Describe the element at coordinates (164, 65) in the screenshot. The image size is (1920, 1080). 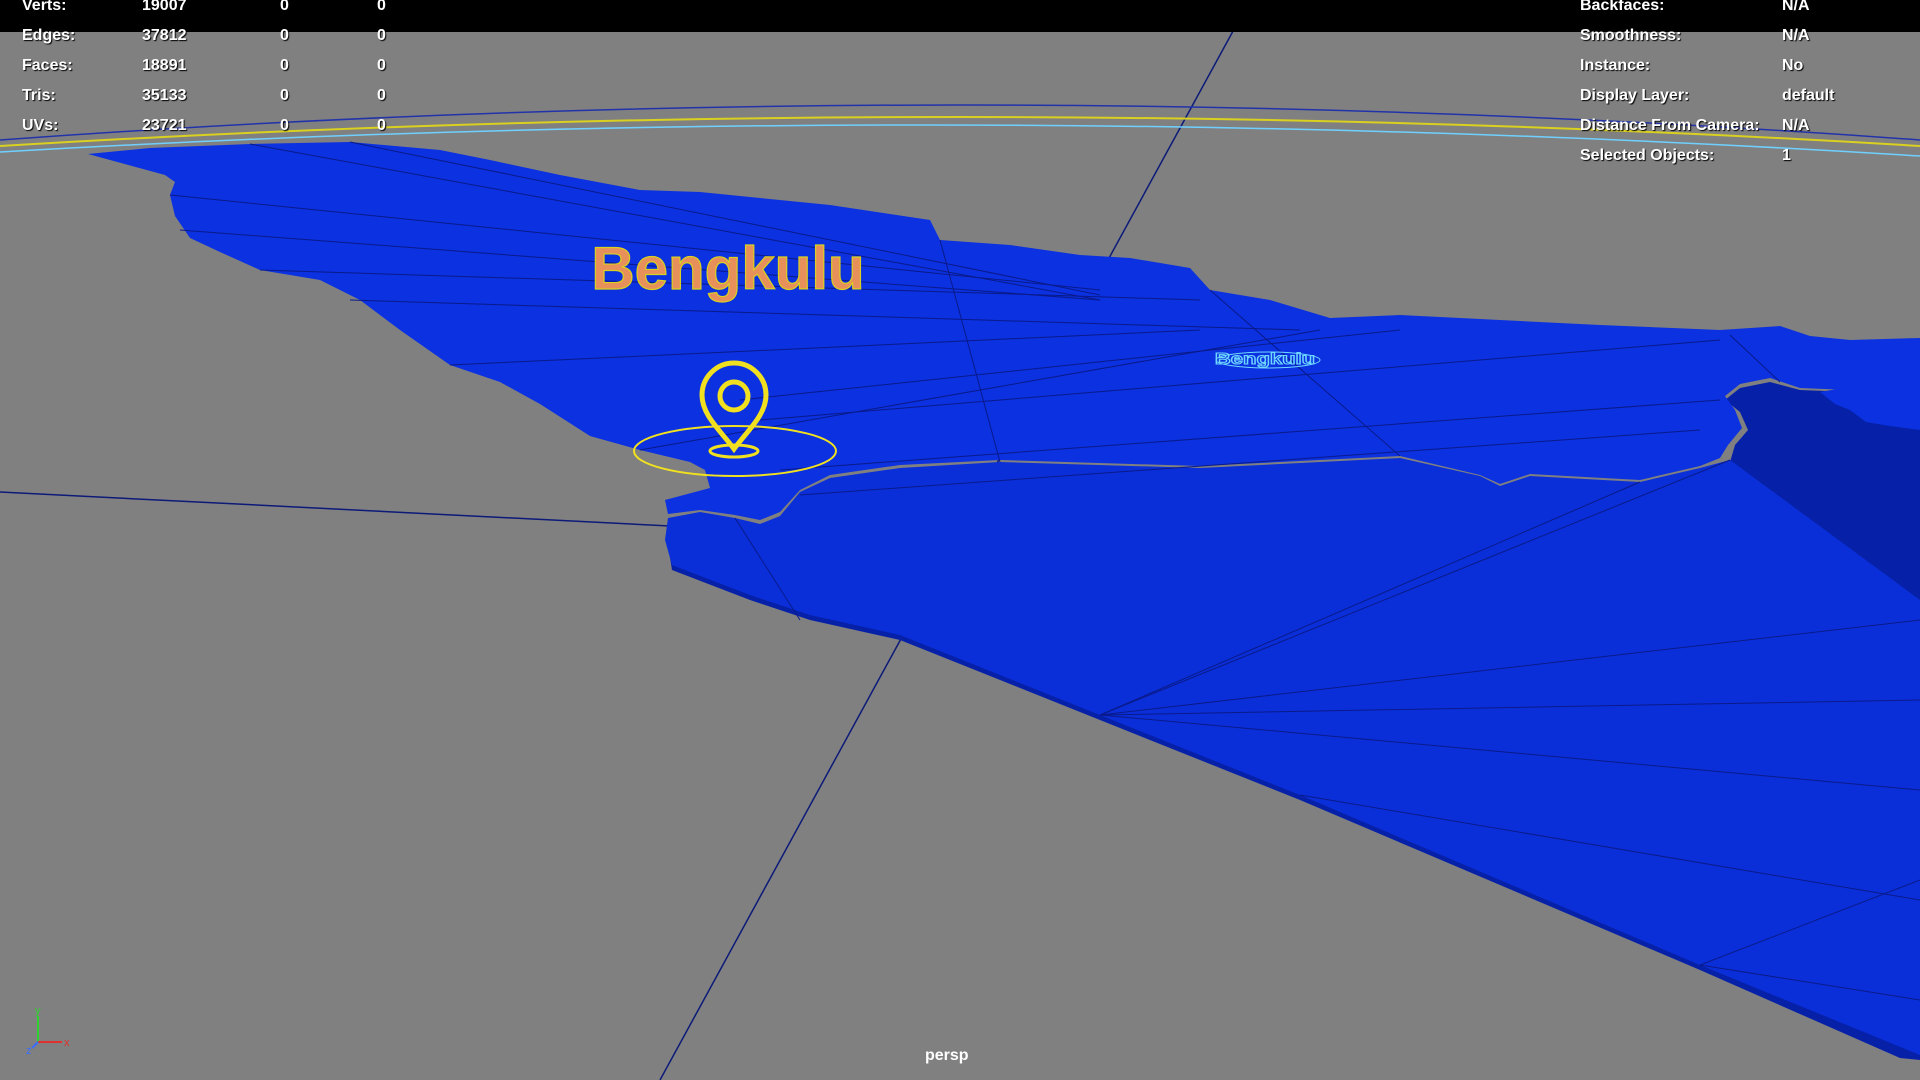
I see `hud-stat-total: 18891` at that location.